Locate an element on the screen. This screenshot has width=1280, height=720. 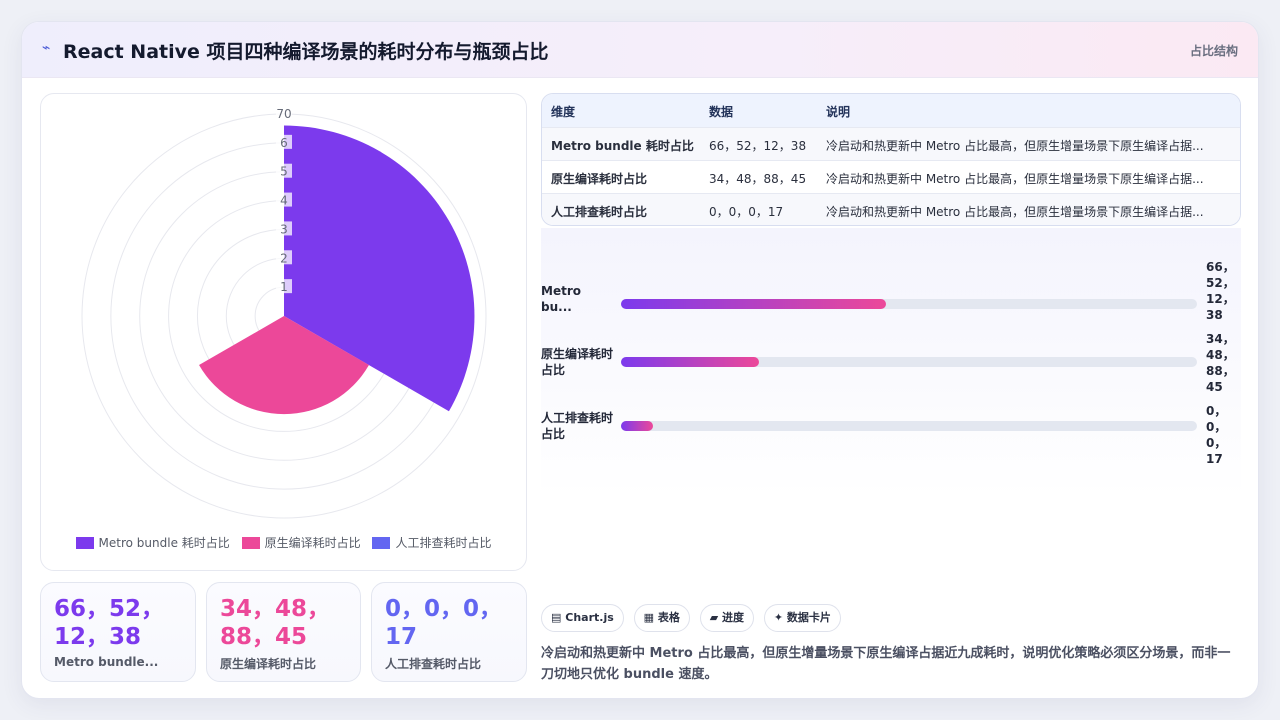
table-cell: 34，48，88，45 is located at coordinates (758, 179).